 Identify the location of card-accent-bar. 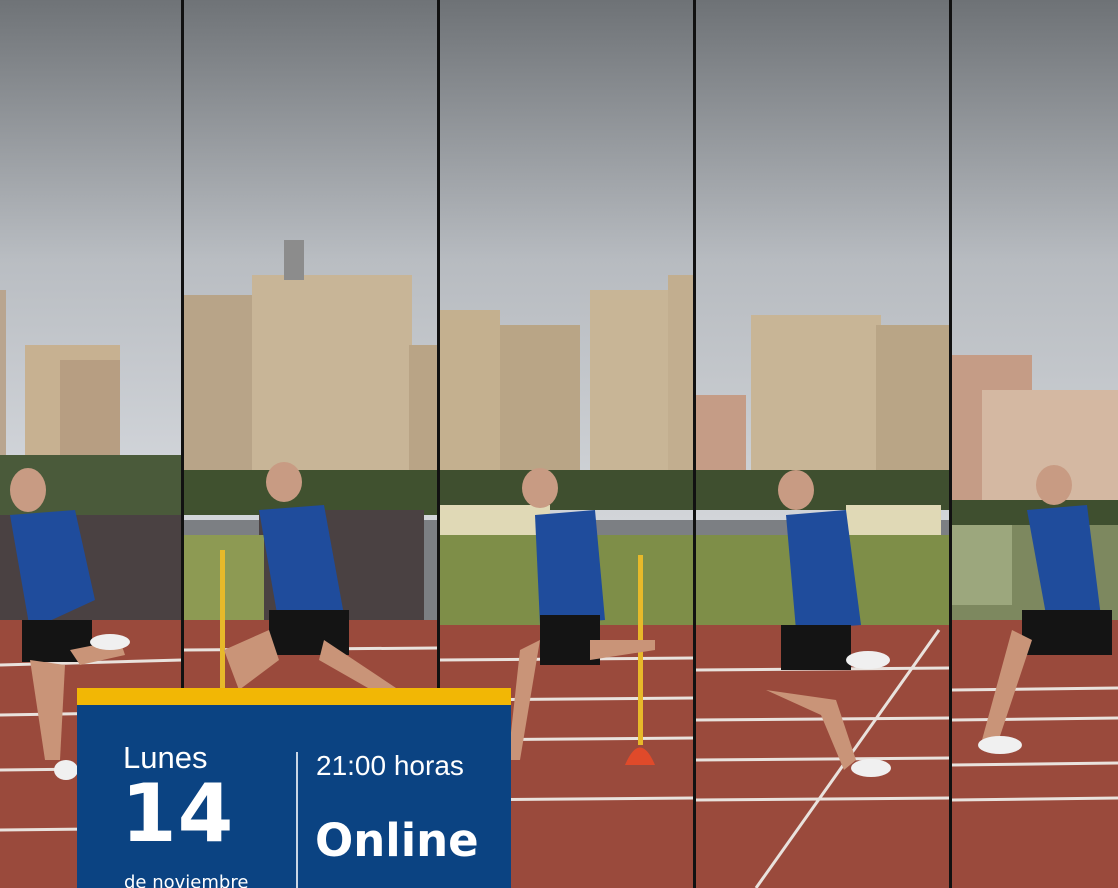
(294, 696).